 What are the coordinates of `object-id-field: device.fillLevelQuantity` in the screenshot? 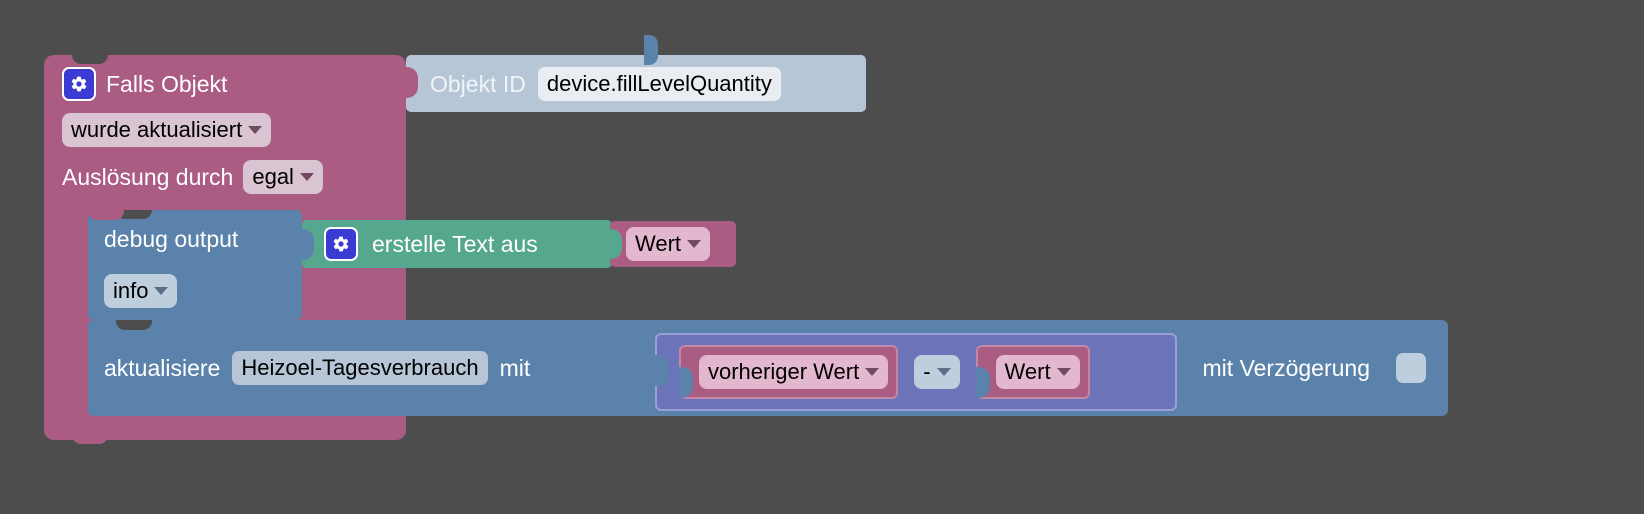 It's located at (659, 83).